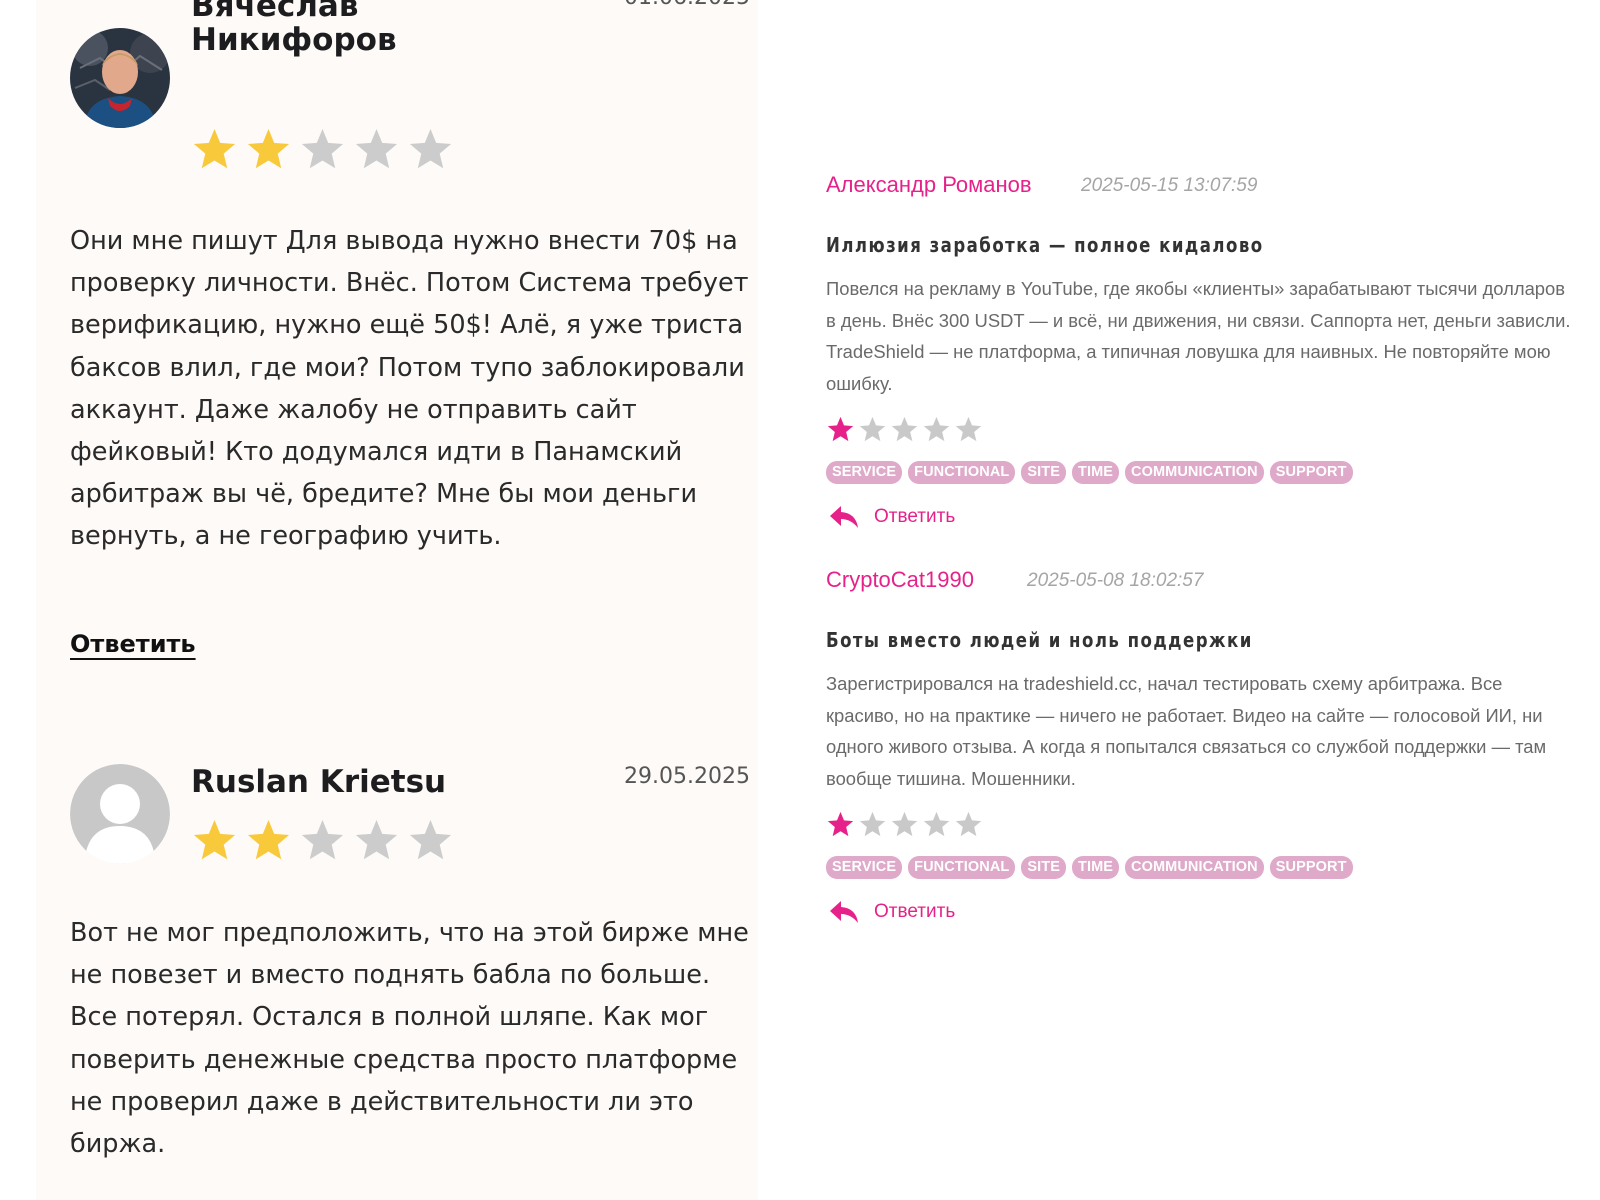  What do you see at coordinates (294, 40) in the screenshot?
I see `reviewer-name: Никифоров` at bounding box center [294, 40].